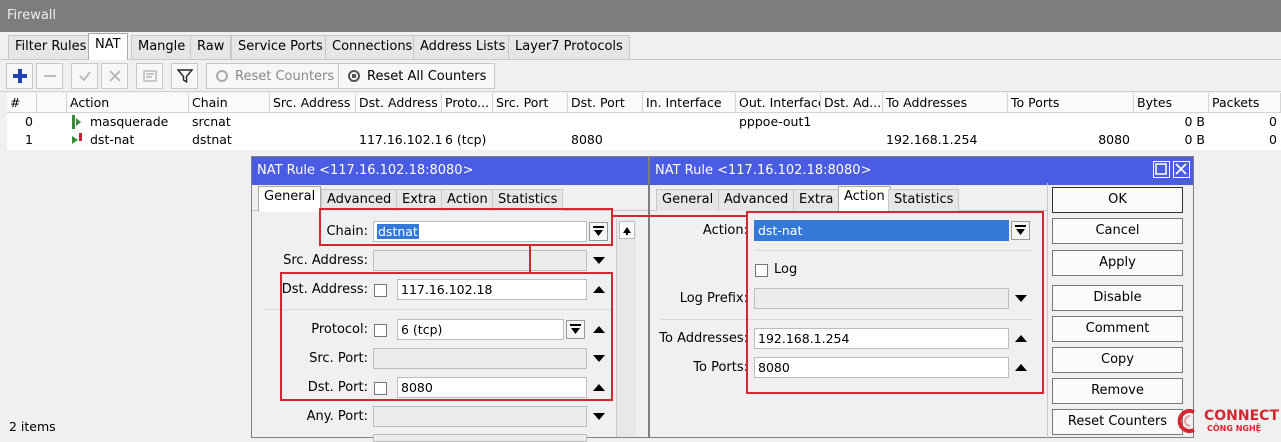 This screenshot has width=1281, height=442. What do you see at coordinates (605, 103) in the screenshot?
I see `col-header-dst-port: Dst. Port` at bounding box center [605, 103].